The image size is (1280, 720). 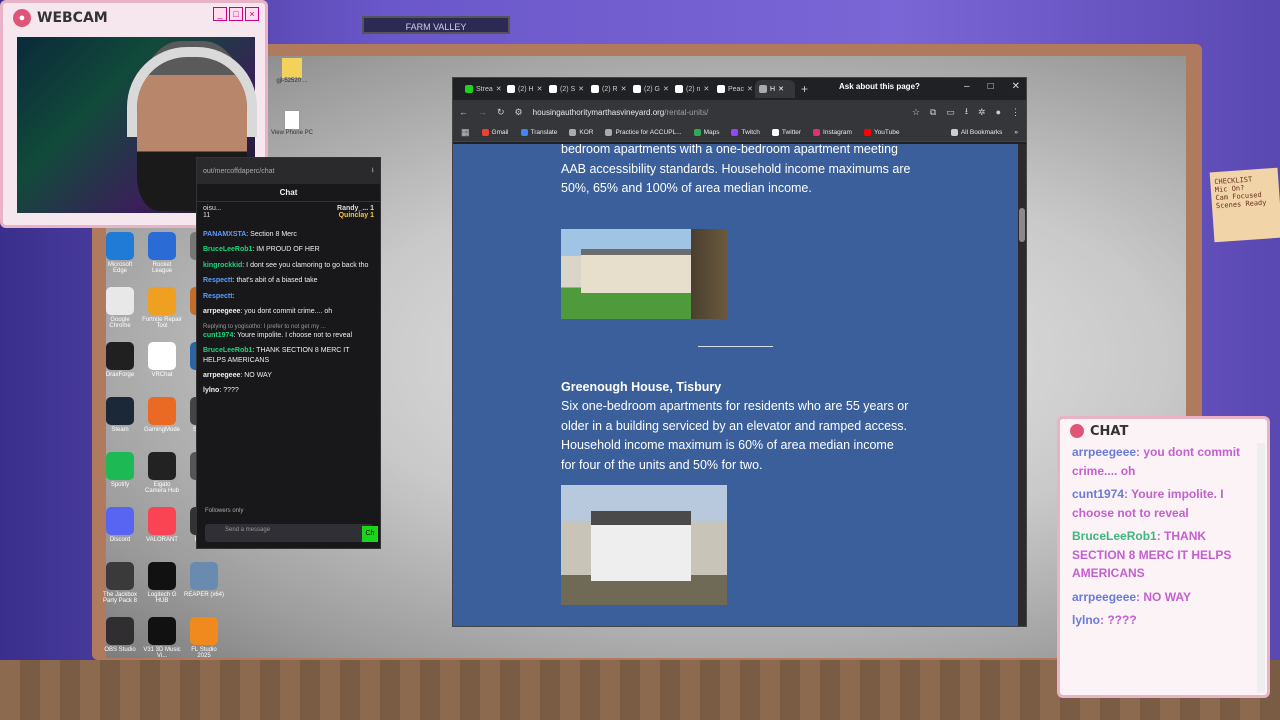 I want to click on new-tab-button: +, so click(x=804, y=89).